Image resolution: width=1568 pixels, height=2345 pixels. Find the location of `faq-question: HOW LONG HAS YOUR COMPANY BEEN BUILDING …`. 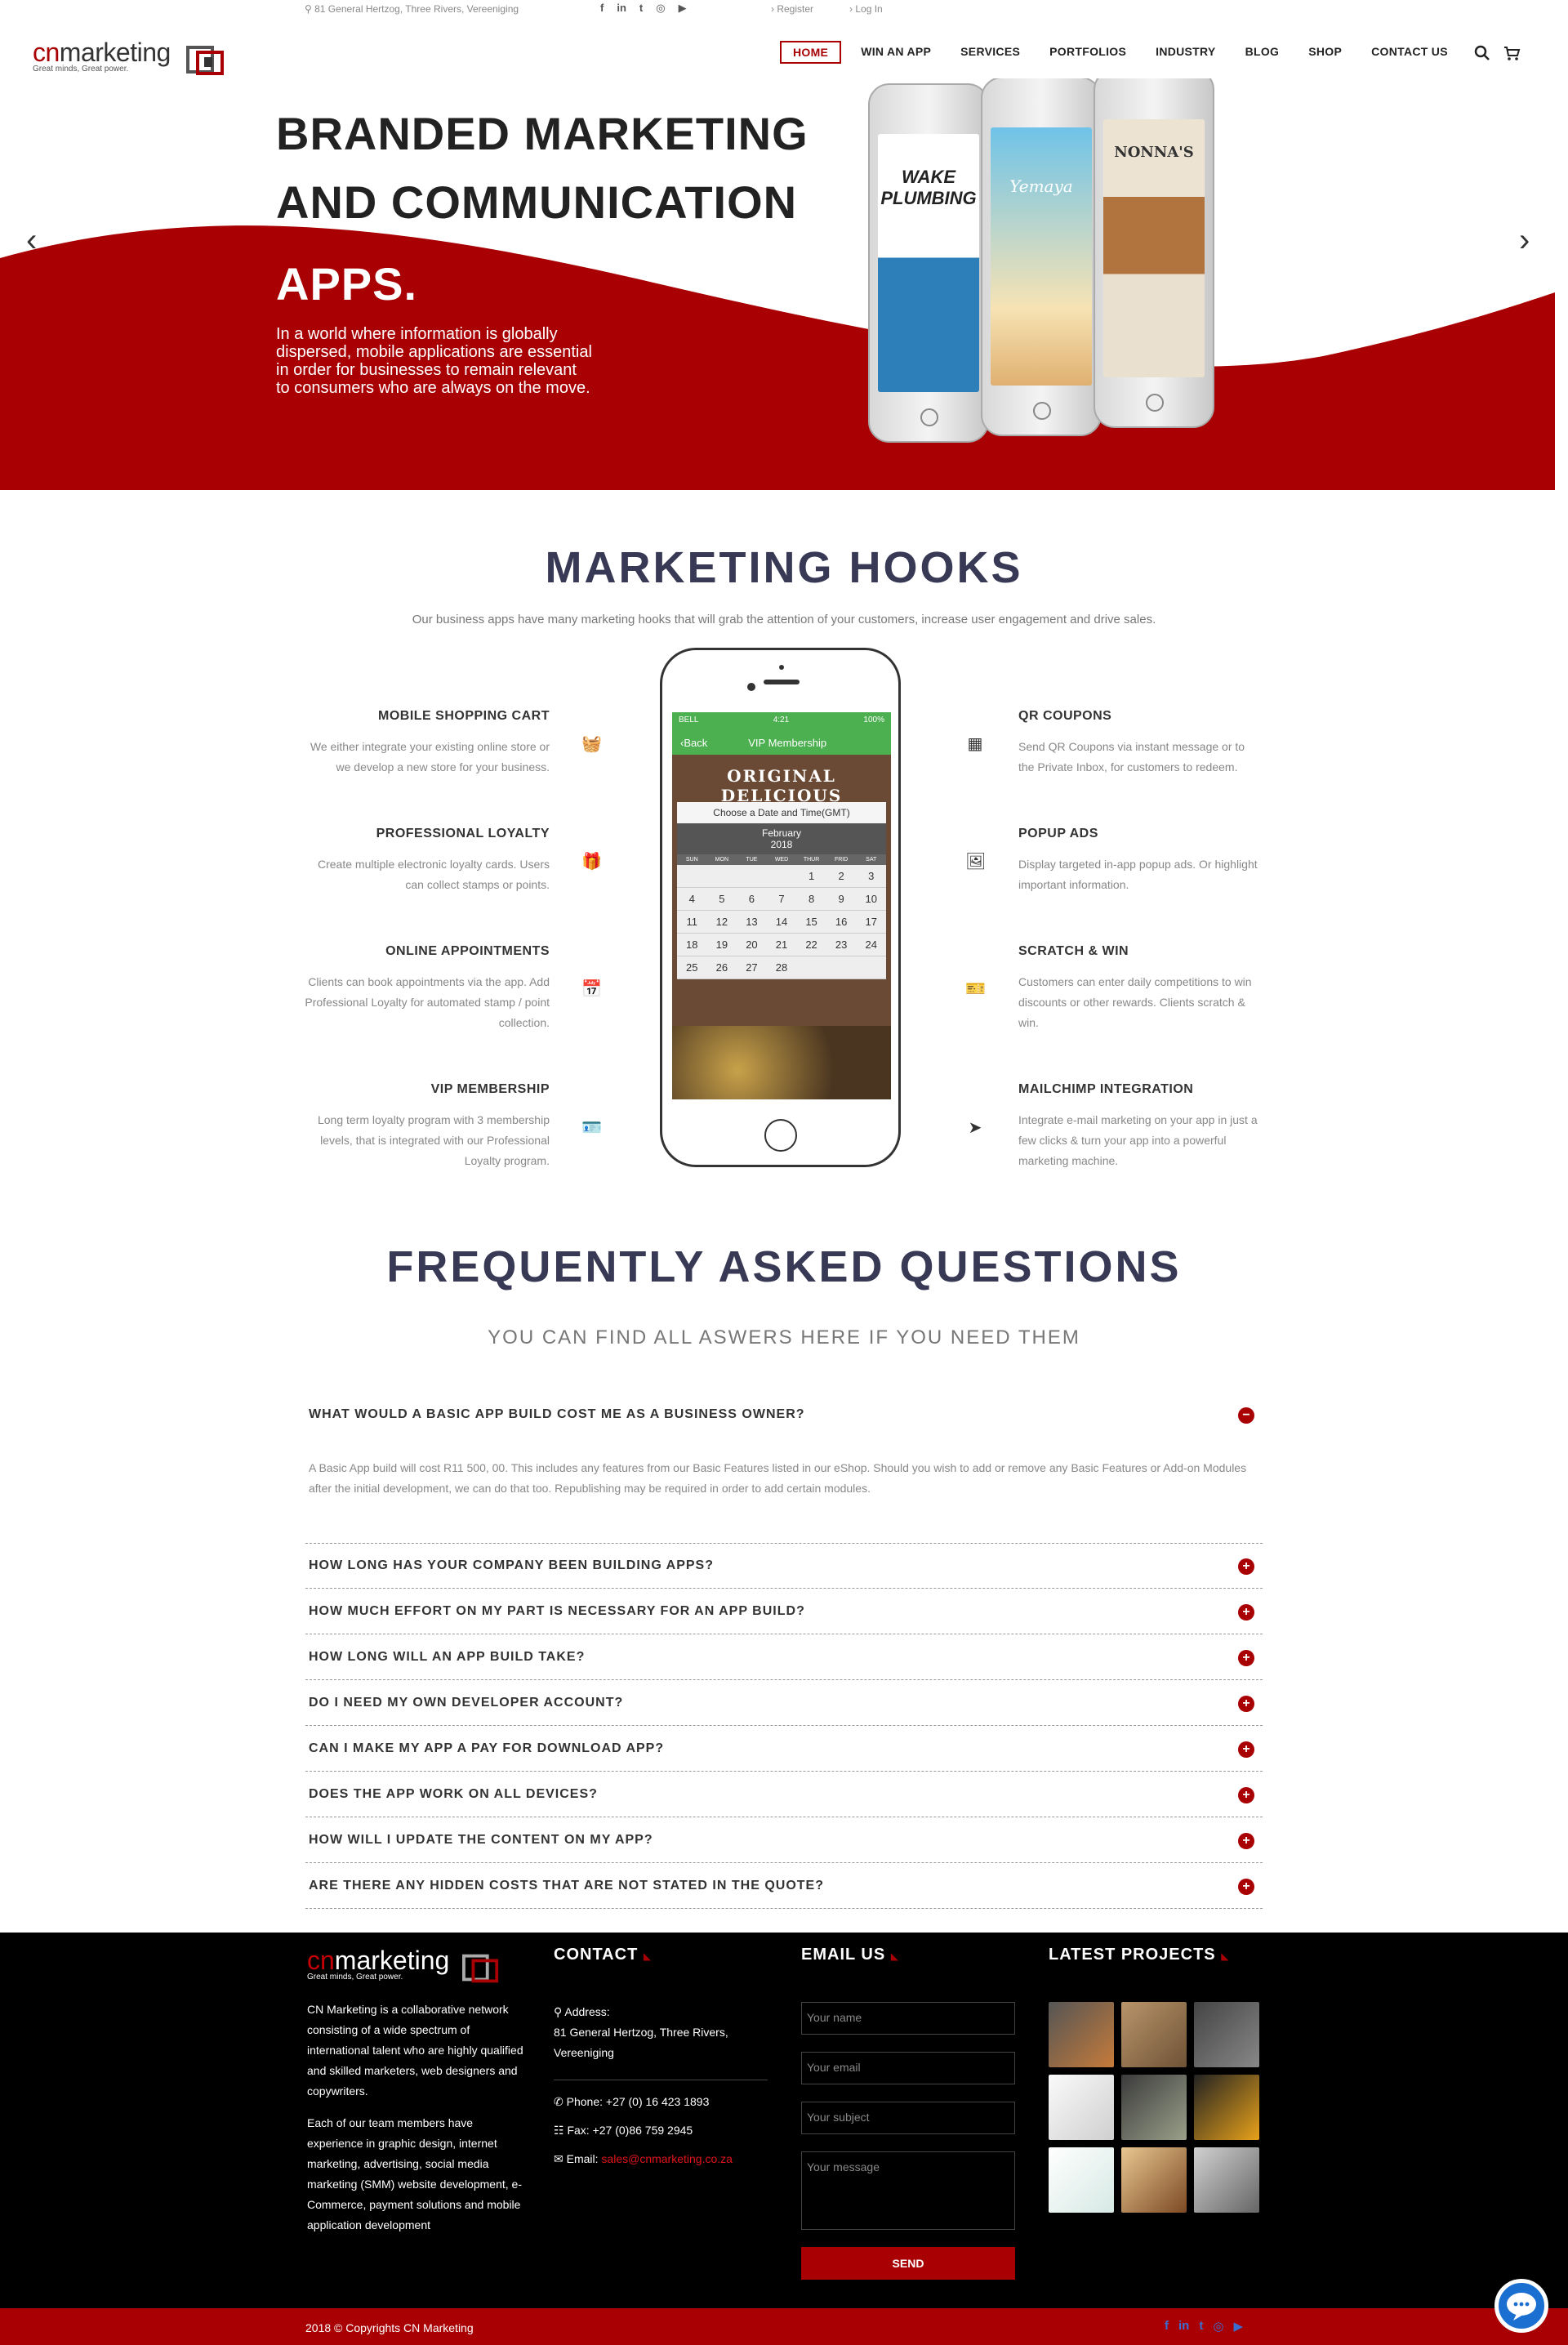

faq-question: HOW LONG HAS YOUR COMPANY BEEN BUILDING … is located at coordinates (784, 1566).